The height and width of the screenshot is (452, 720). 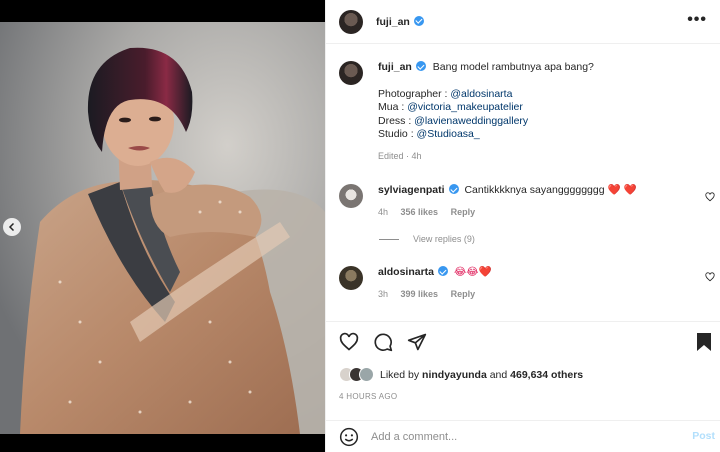 I want to click on likes-summary: Liked by nindyayunda and 469,634 others, so click(x=461, y=374).